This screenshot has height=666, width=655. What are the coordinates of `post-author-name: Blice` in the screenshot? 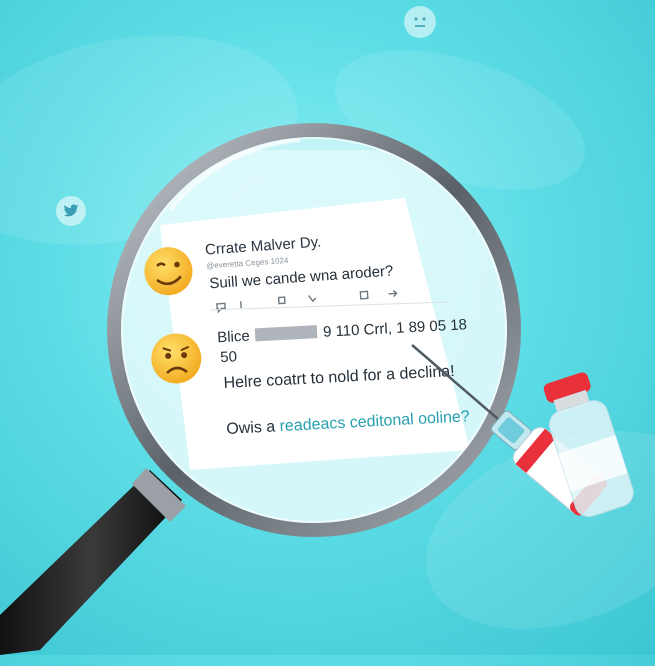 It's located at (233, 337).